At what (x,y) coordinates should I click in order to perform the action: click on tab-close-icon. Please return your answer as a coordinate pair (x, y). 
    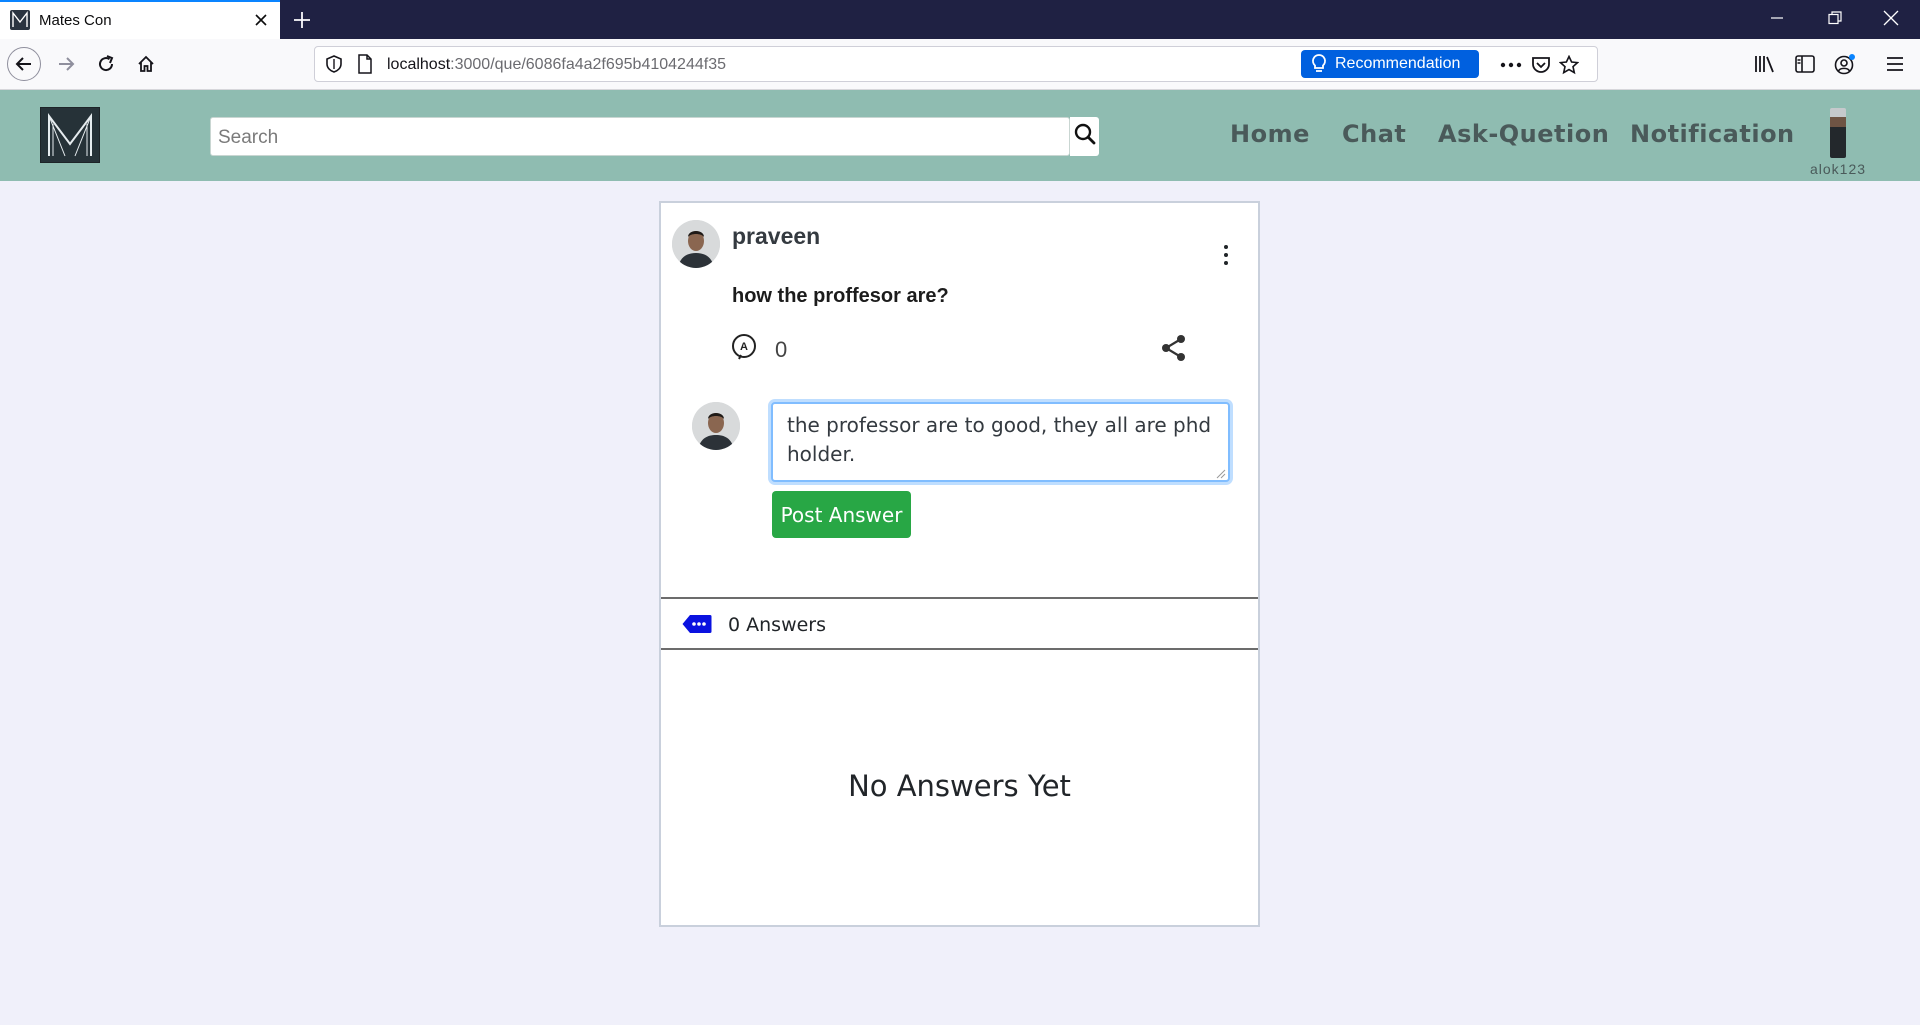
    Looking at the image, I should click on (261, 20).